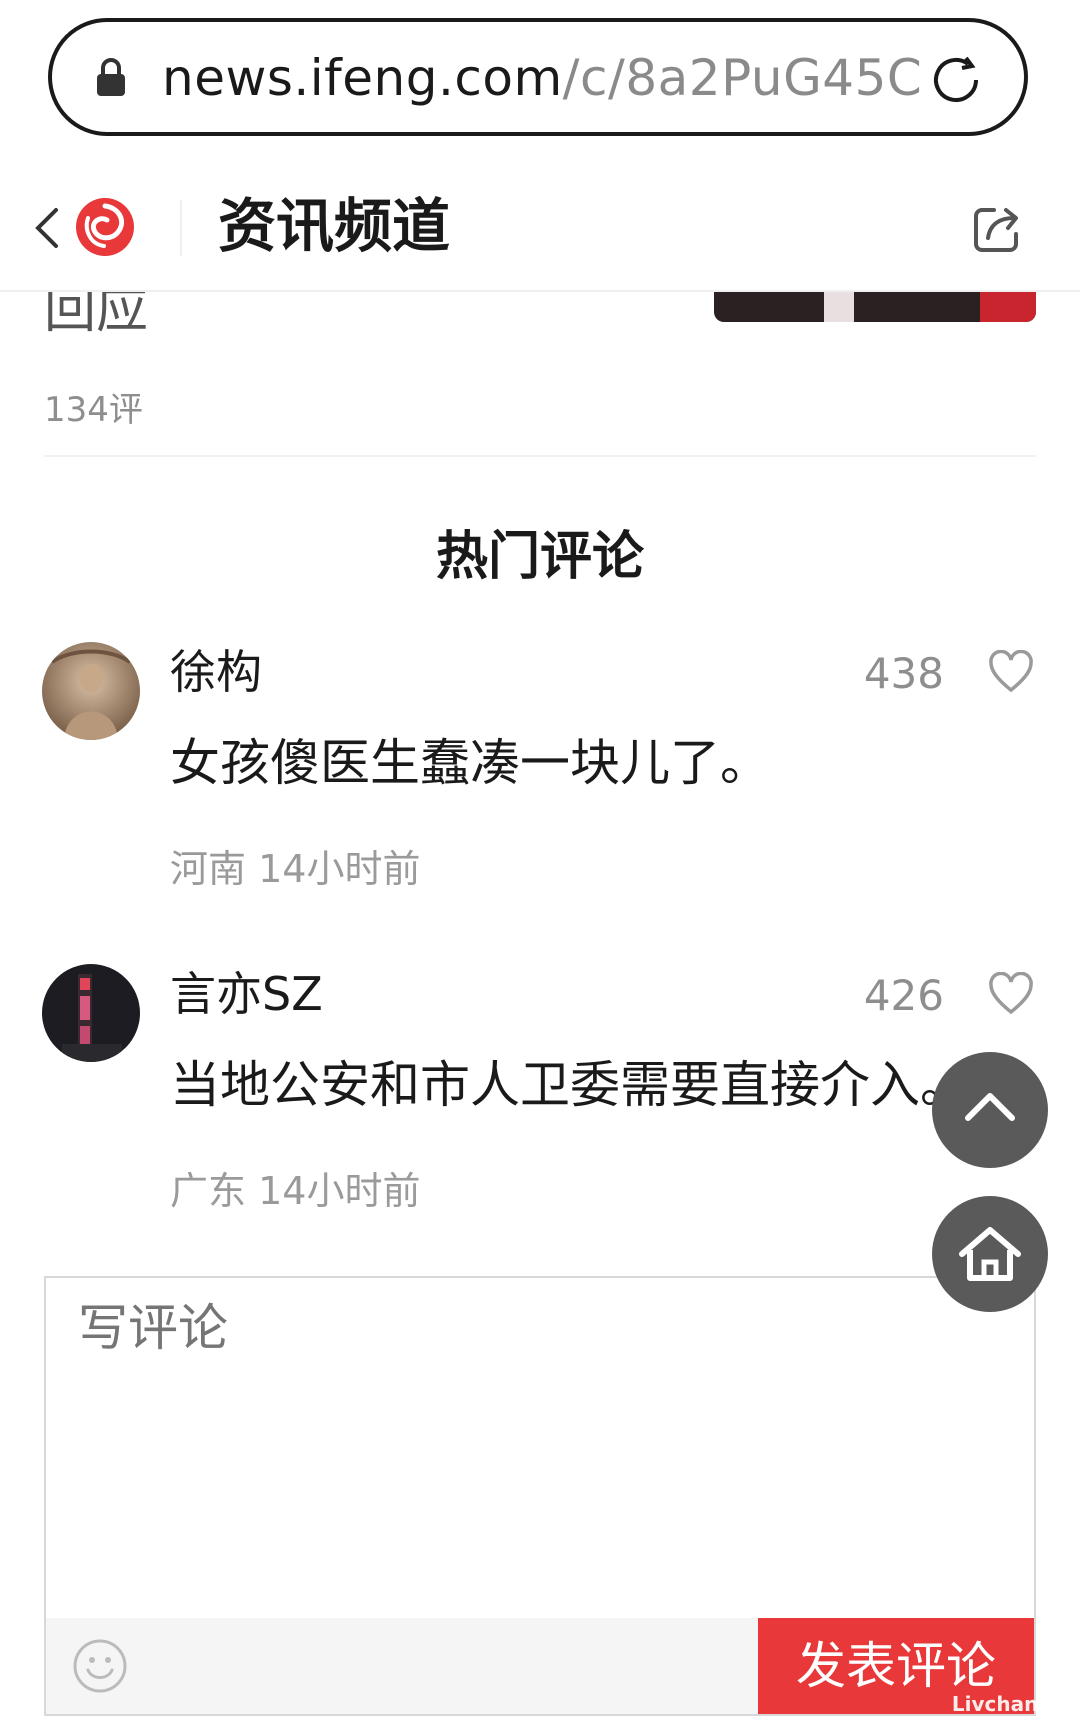 The height and width of the screenshot is (1718, 1080). I want to click on share-icon, so click(997, 229).